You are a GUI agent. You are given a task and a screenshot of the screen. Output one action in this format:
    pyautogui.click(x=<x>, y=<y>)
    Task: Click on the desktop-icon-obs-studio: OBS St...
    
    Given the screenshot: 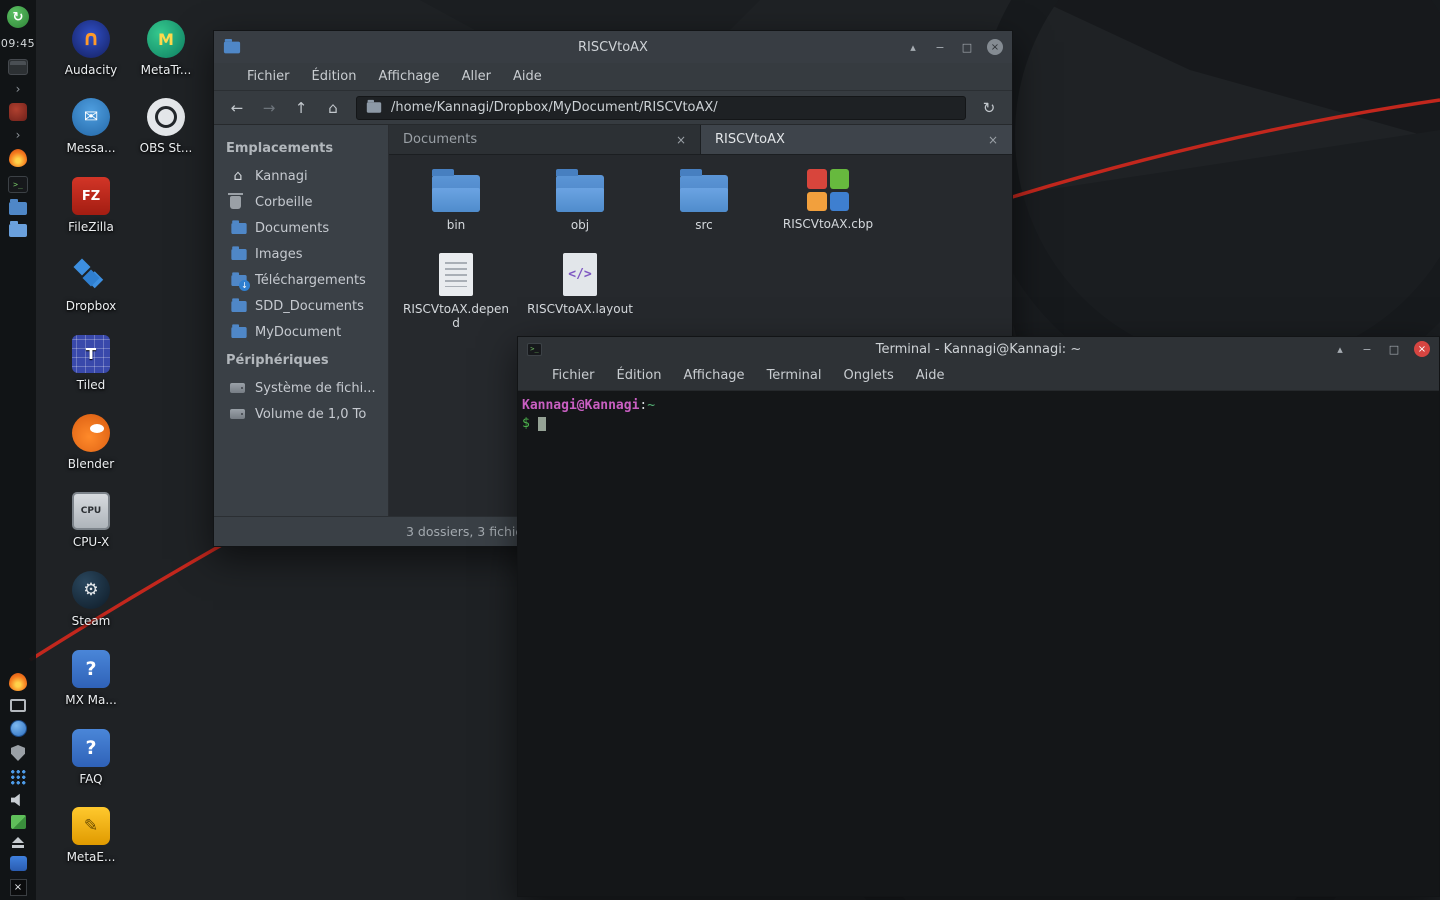 What is the action you would take?
    pyautogui.click(x=166, y=126)
    